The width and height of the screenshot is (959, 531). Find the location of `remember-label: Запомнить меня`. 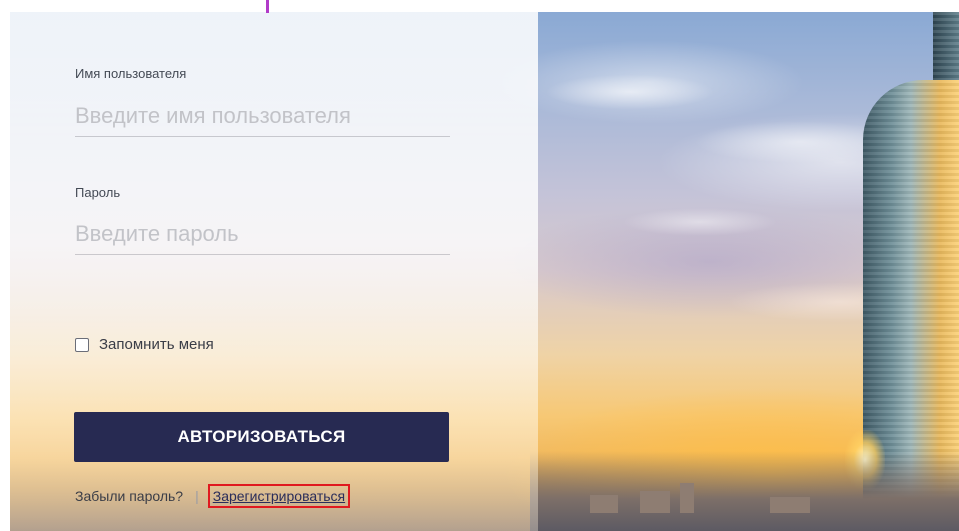

remember-label: Запомнить меня is located at coordinates (156, 344).